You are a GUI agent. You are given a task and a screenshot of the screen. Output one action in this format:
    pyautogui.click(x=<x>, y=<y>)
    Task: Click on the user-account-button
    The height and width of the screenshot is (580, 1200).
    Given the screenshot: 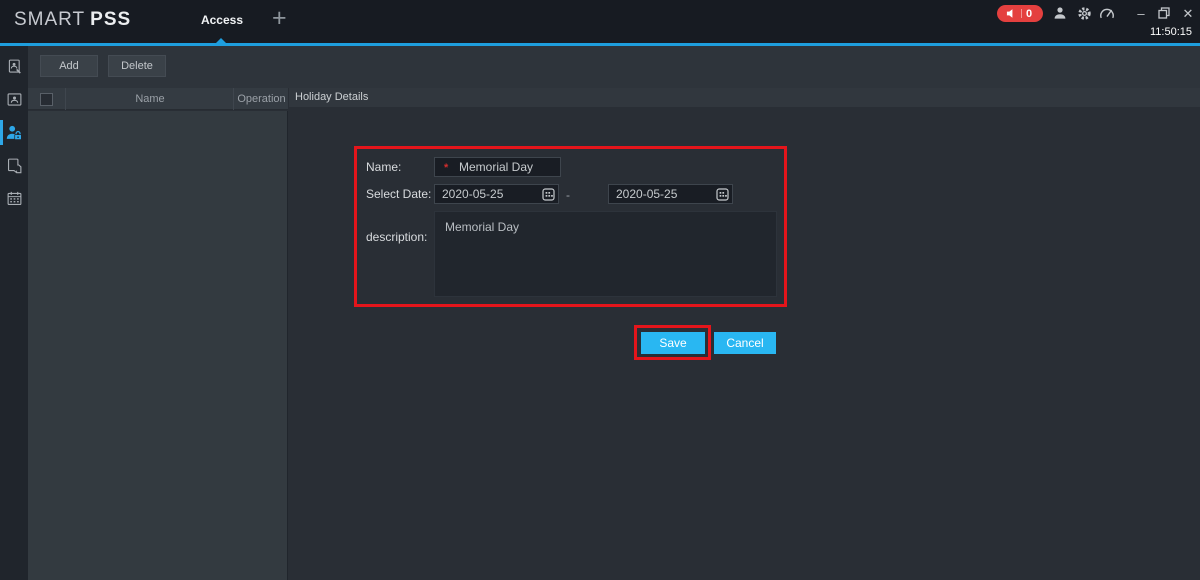 What is the action you would take?
    pyautogui.click(x=1060, y=13)
    